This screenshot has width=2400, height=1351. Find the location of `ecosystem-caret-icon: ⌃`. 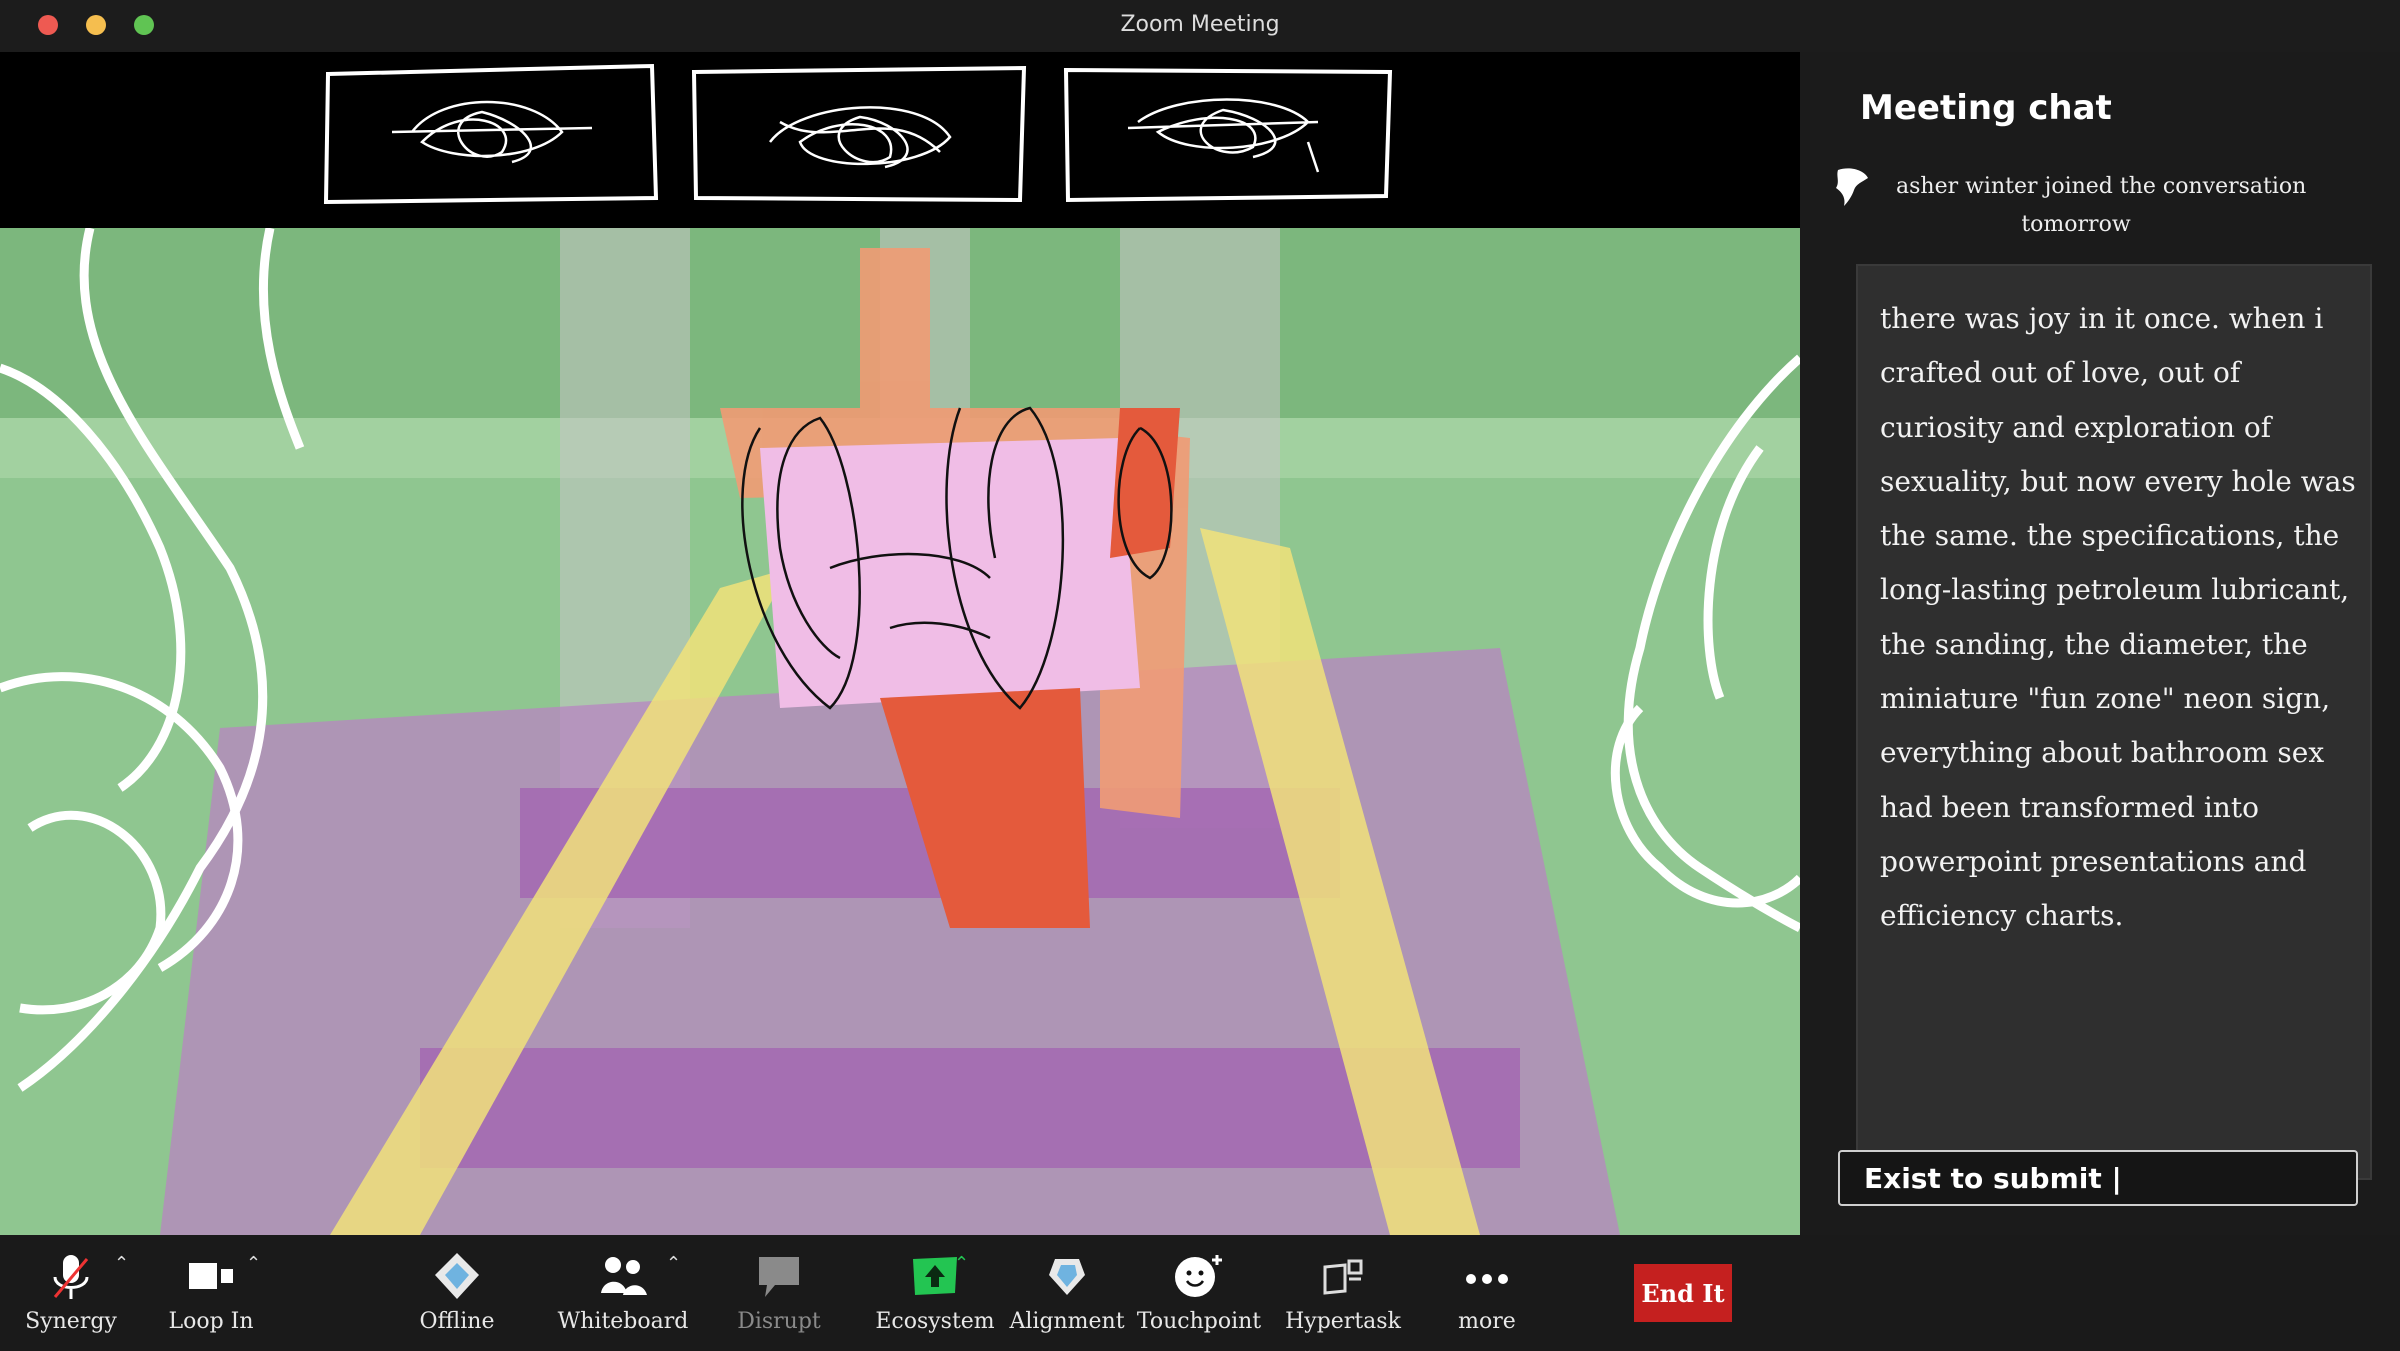

ecosystem-caret-icon: ⌃ is located at coordinates (961, 1263).